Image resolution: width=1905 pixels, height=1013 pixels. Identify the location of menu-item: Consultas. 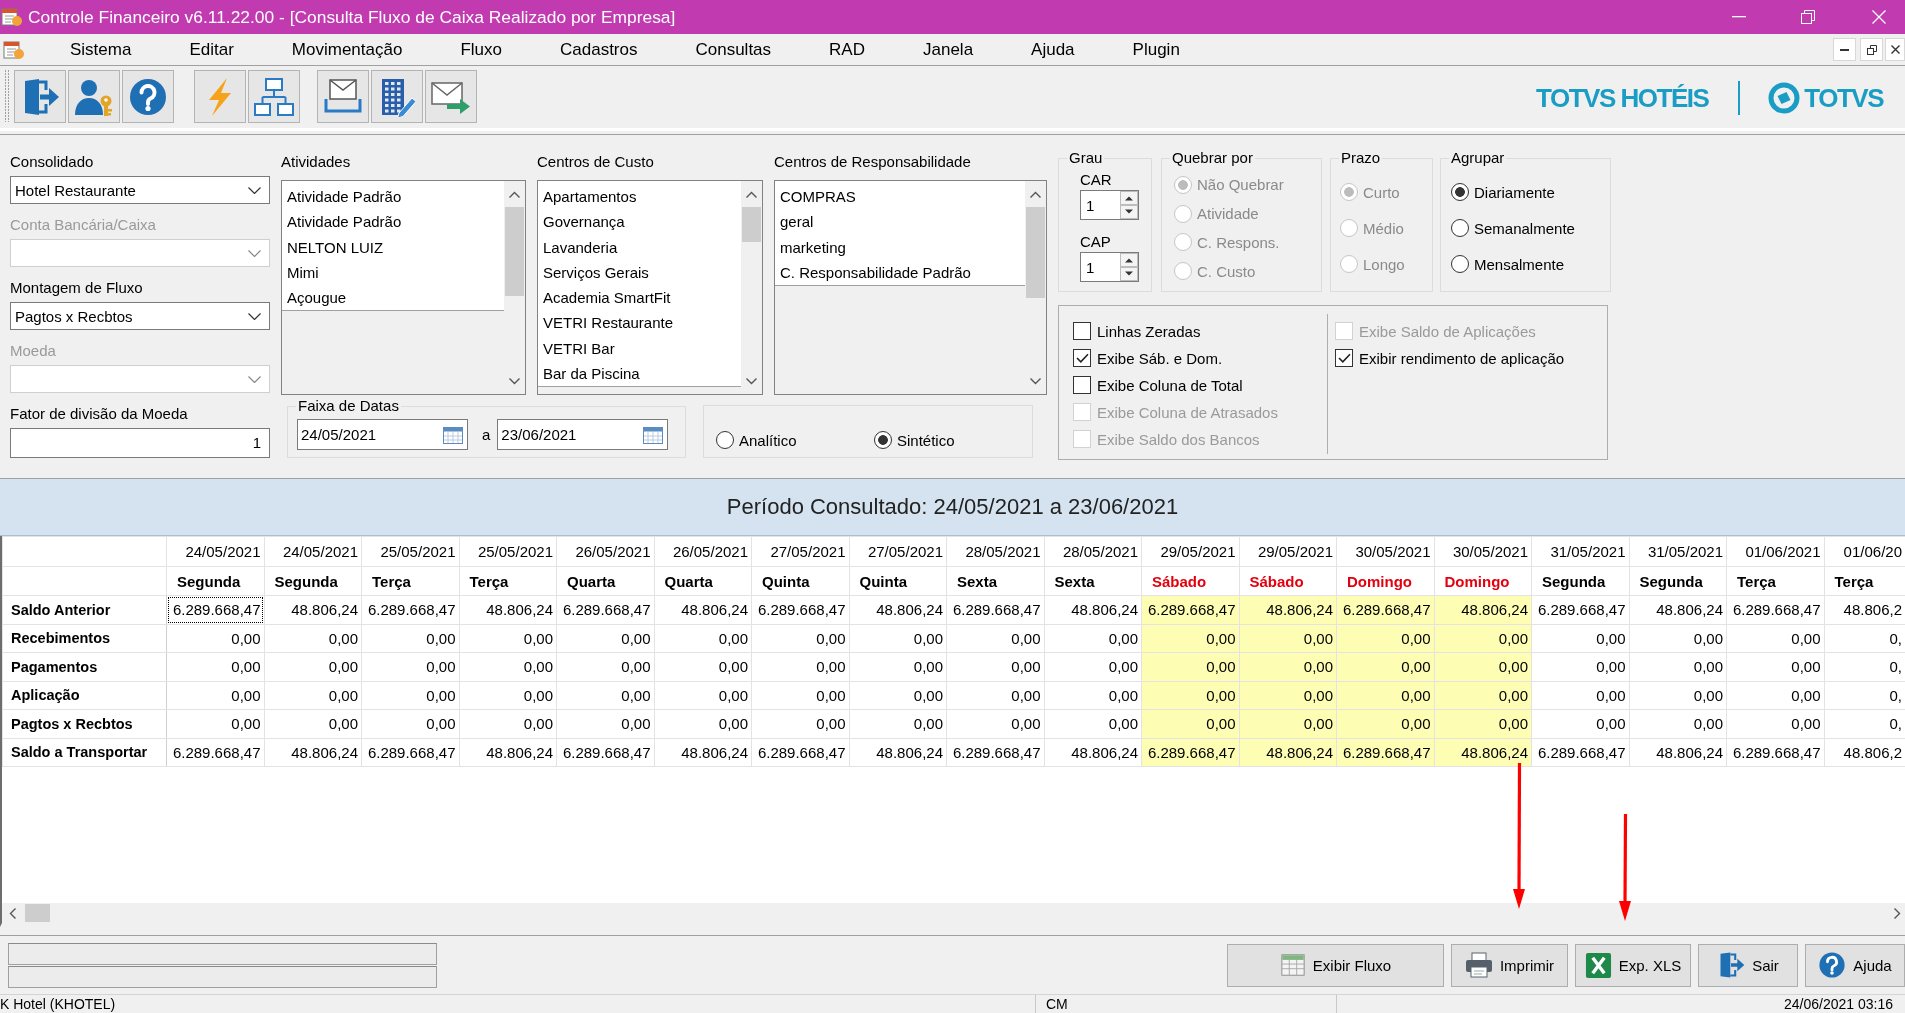
(733, 49).